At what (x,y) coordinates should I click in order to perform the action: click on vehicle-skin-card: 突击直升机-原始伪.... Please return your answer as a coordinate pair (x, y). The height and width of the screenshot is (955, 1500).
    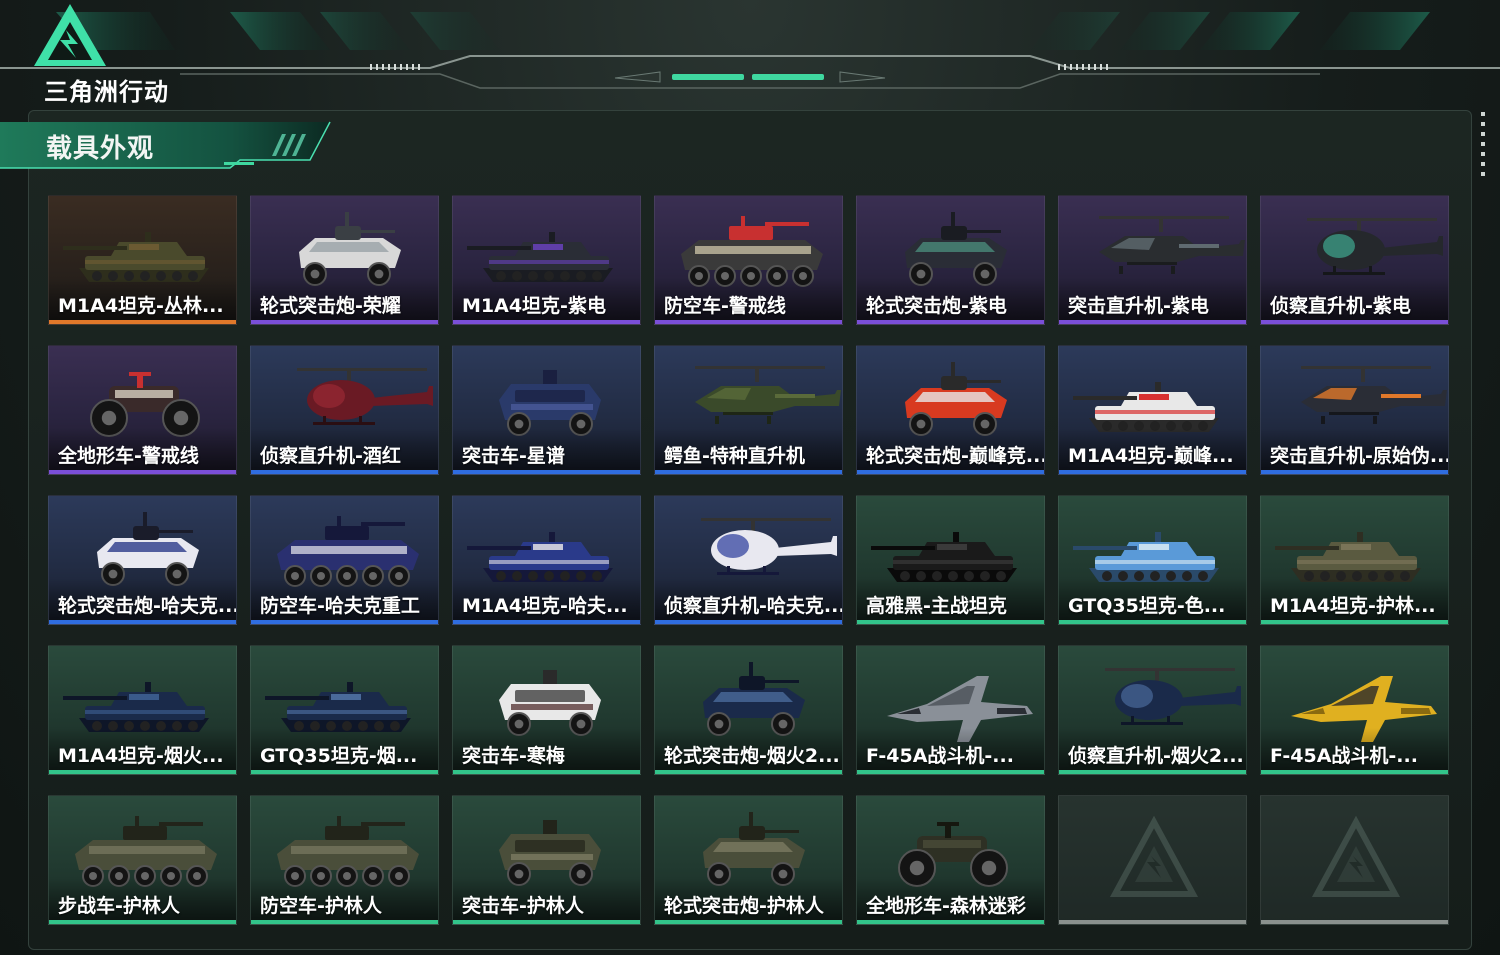
    Looking at the image, I should click on (1354, 410).